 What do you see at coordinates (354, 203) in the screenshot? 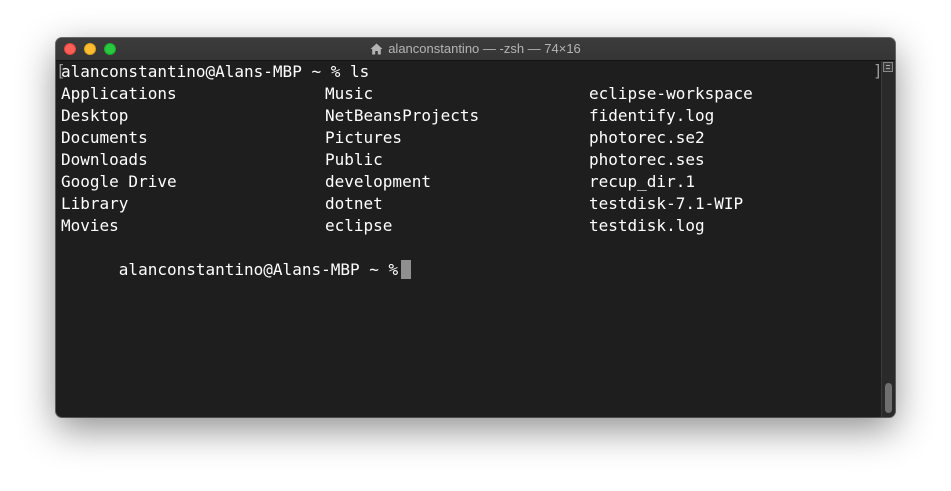
I see `listing-entry: dotnet` at bounding box center [354, 203].